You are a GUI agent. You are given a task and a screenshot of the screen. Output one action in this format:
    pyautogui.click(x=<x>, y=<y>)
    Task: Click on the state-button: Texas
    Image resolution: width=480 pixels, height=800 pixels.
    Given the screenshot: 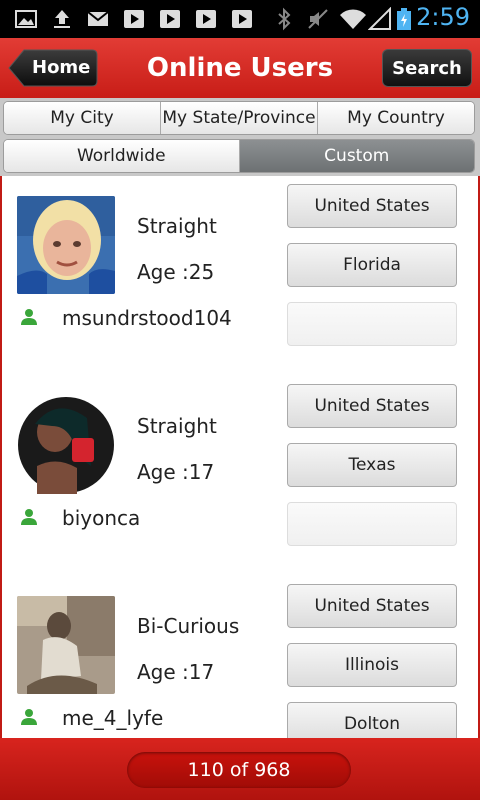 What is the action you would take?
    pyautogui.click(x=372, y=465)
    